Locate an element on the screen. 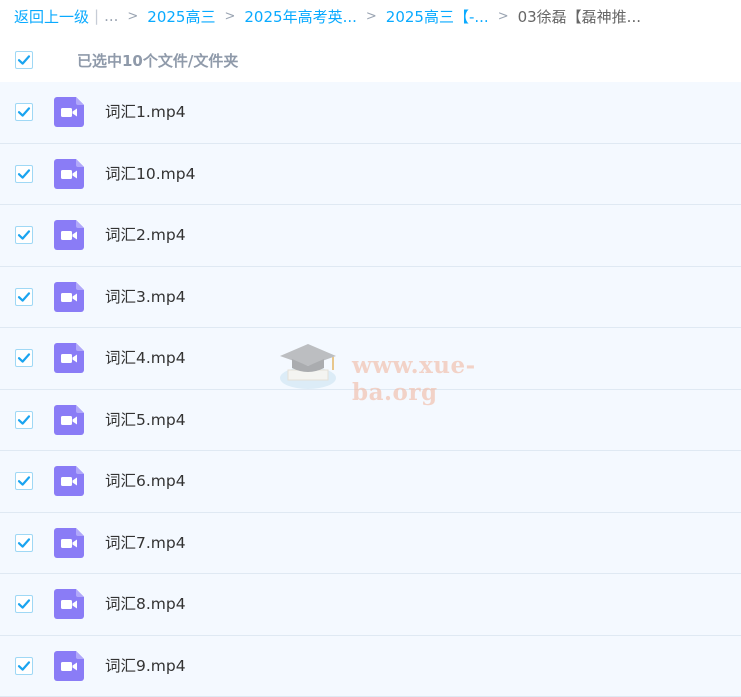 This screenshot has height=697, width=741. file-row: 词汇5.mp4 is located at coordinates (370, 421).